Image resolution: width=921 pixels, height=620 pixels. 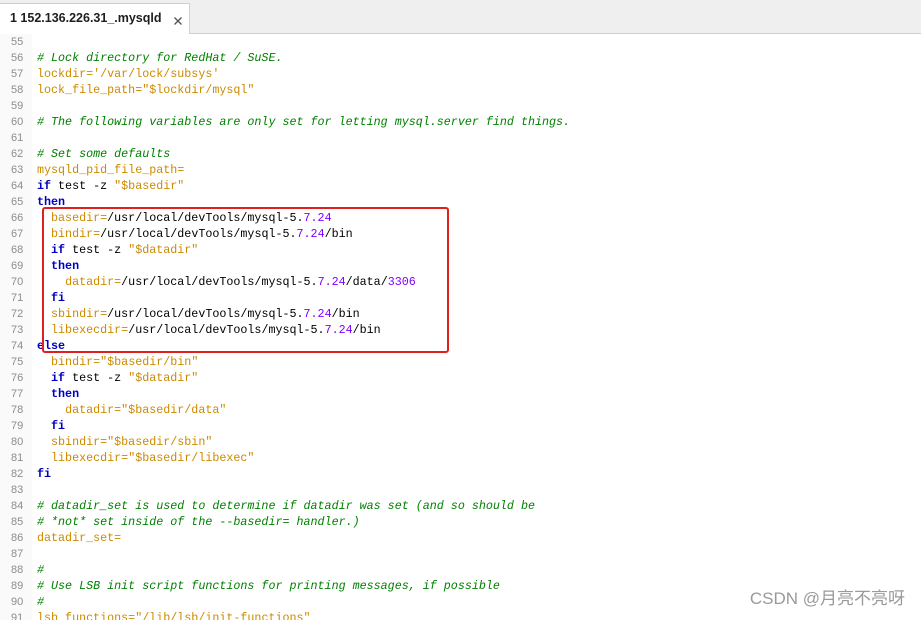 What do you see at coordinates (174, 410) in the screenshot?
I see `string-token: "$basedir/data"` at bounding box center [174, 410].